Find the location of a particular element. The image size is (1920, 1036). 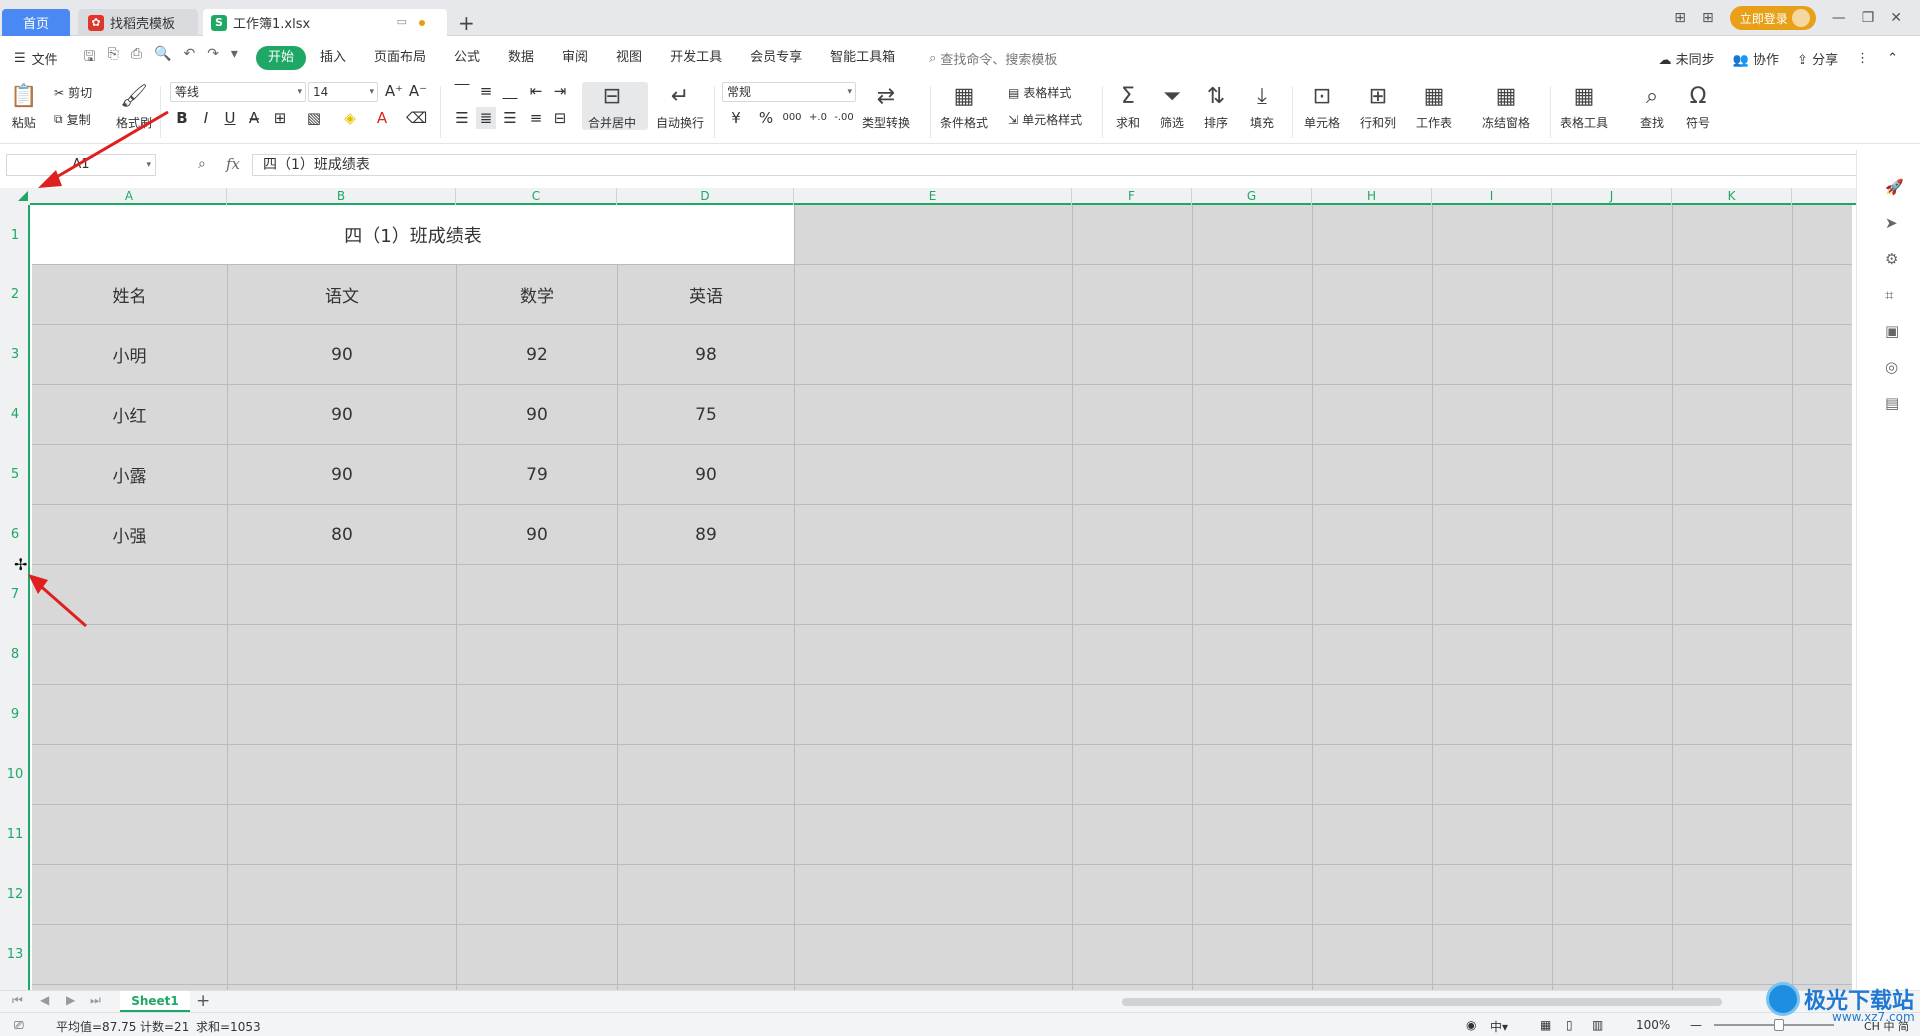

col-header-g: G is located at coordinates (1252, 196).